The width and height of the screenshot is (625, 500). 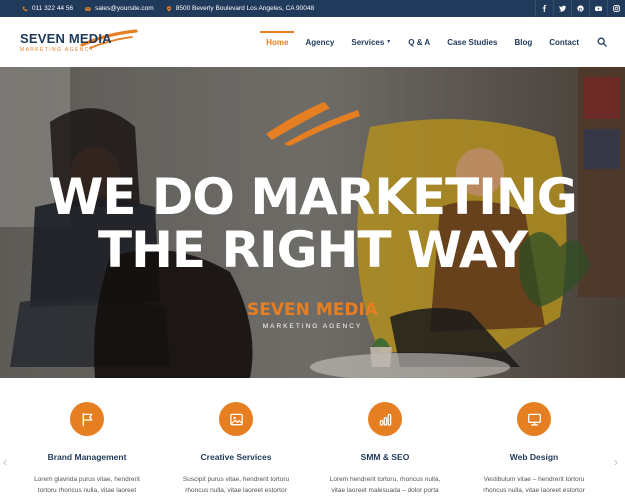 I want to click on service-desc-line: Lorem hendrerit tortoru, rhoncus nulla,, so click(x=385, y=479).